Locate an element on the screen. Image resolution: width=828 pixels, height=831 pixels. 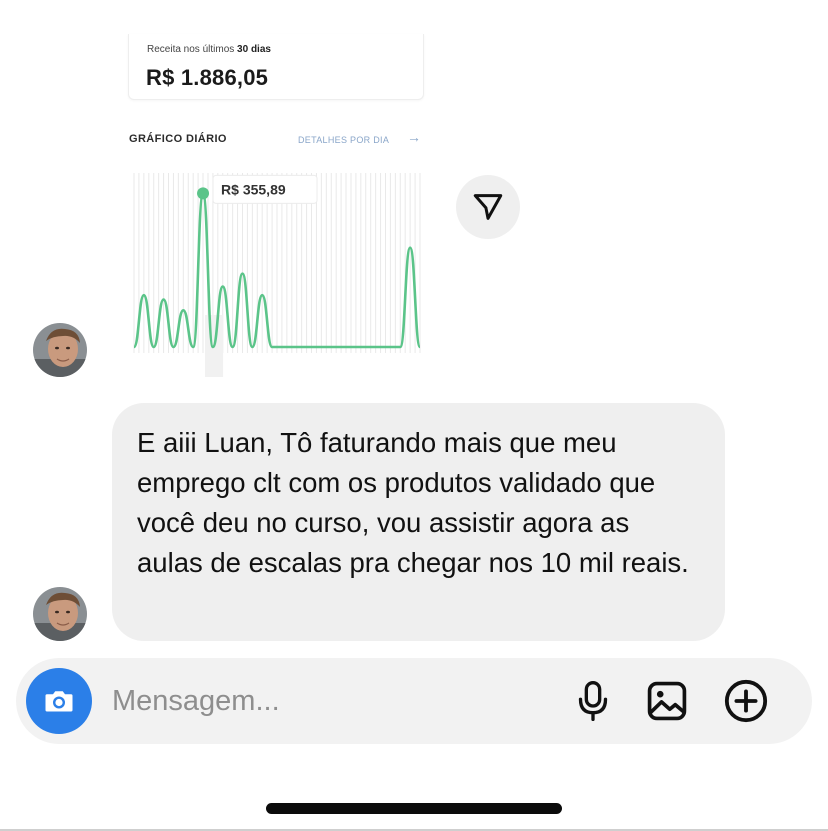
gallery-button is located at coordinates (667, 701).